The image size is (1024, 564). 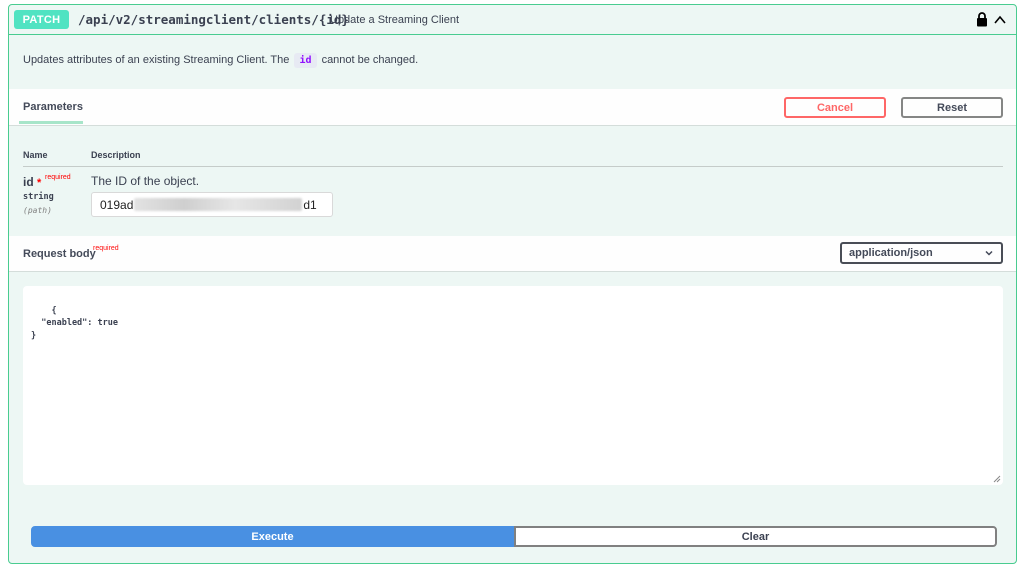 I want to click on id-input: 019ad d1, so click(x=212, y=204).